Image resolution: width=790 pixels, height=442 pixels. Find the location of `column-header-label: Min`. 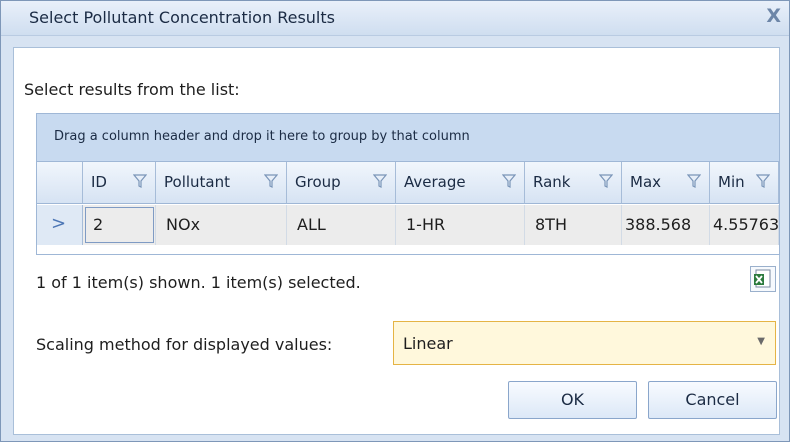

column-header-label: Min is located at coordinates (731, 182).